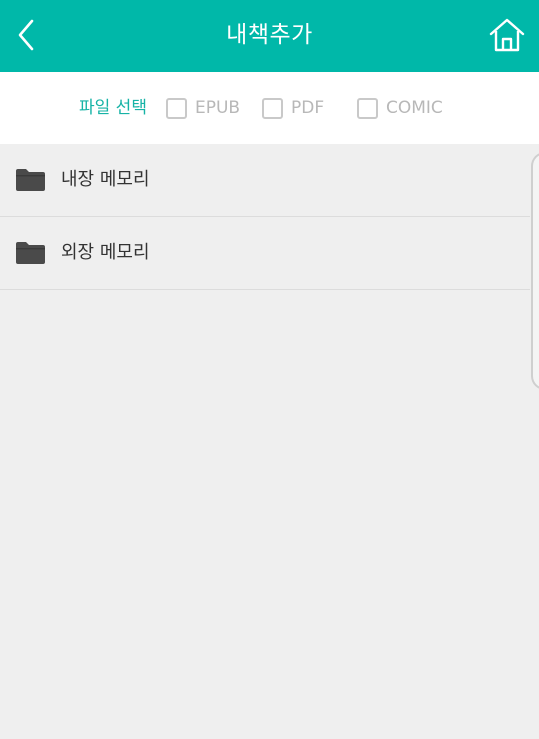 The height and width of the screenshot is (739, 539). Describe the element at coordinates (113, 108) in the screenshot. I see `file-select-label: 파일 선택` at that location.